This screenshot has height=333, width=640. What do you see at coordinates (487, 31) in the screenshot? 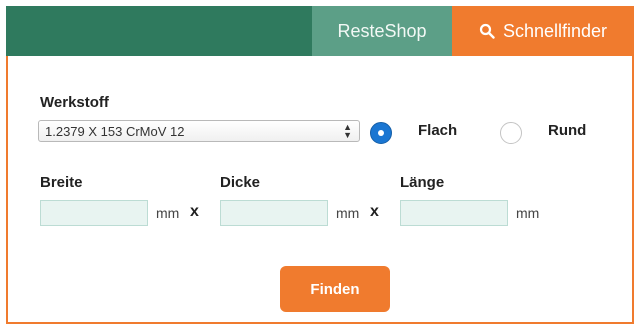
I see `search-icon` at bounding box center [487, 31].